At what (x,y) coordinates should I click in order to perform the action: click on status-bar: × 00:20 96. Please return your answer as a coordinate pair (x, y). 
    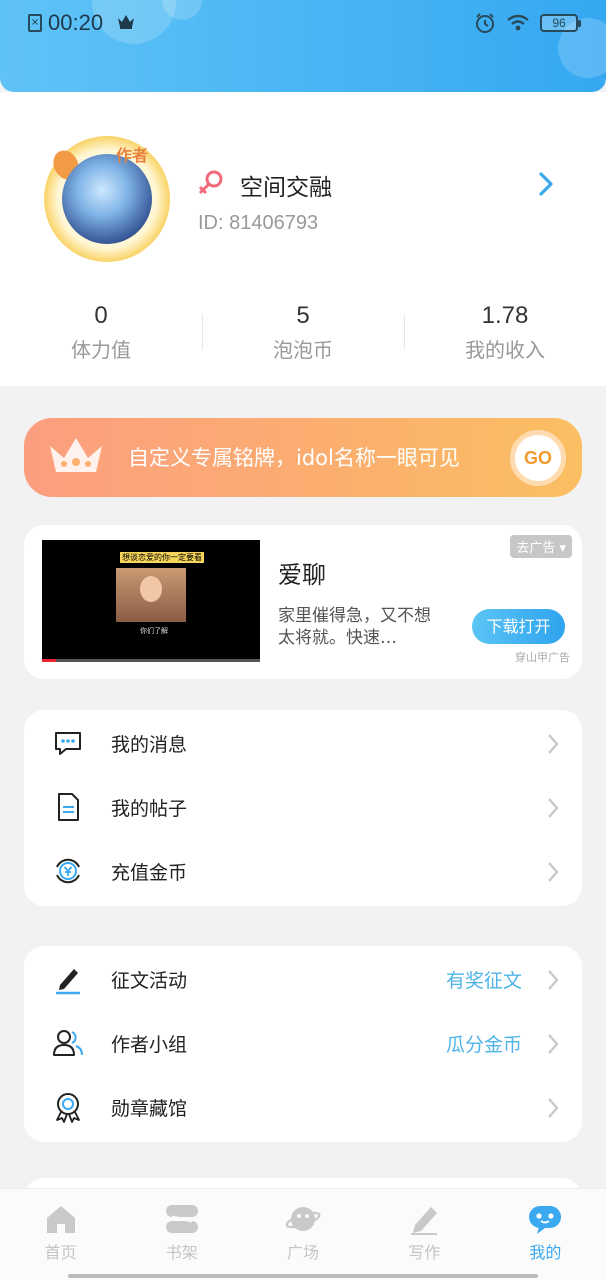
    Looking at the image, I should click on (303, 24).